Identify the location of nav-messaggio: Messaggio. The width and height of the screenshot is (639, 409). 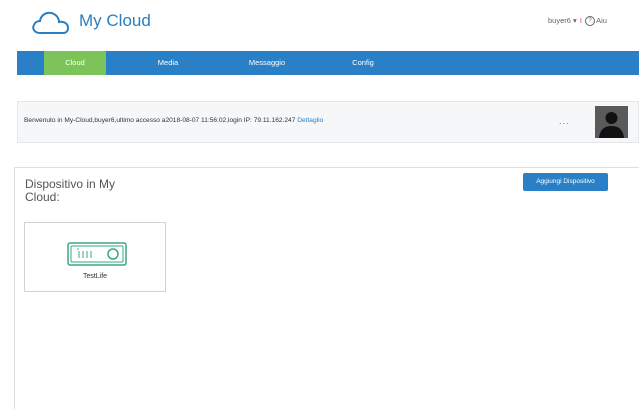
(267, 63).